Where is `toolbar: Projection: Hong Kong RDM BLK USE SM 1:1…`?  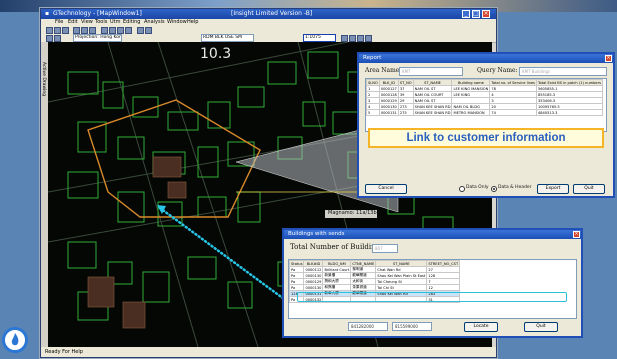
toolbar: Projection: Hong Kong RDM BLK USE SM 1:1… is located at coordinates (268, 34).